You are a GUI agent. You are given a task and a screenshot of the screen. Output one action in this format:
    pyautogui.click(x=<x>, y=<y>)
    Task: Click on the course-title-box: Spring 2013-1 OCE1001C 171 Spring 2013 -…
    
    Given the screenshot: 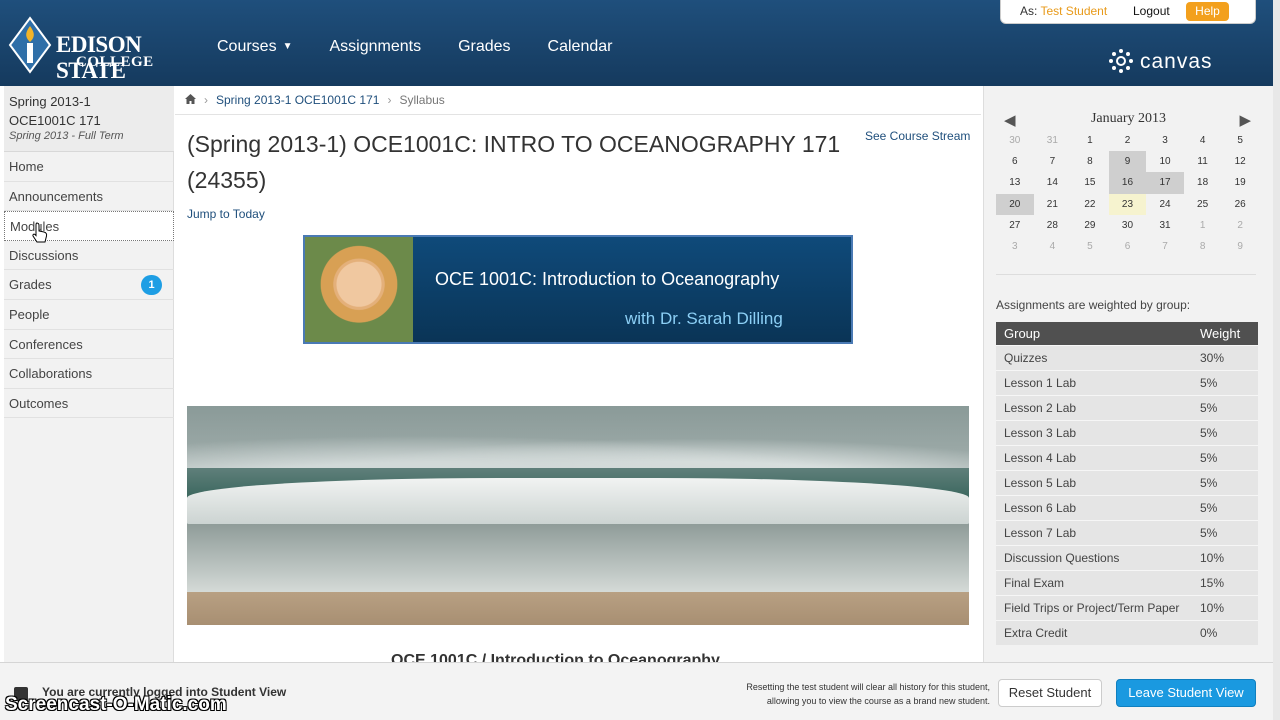 What is the action you would take?
    pyautogui.click(x=89, y=119)
    